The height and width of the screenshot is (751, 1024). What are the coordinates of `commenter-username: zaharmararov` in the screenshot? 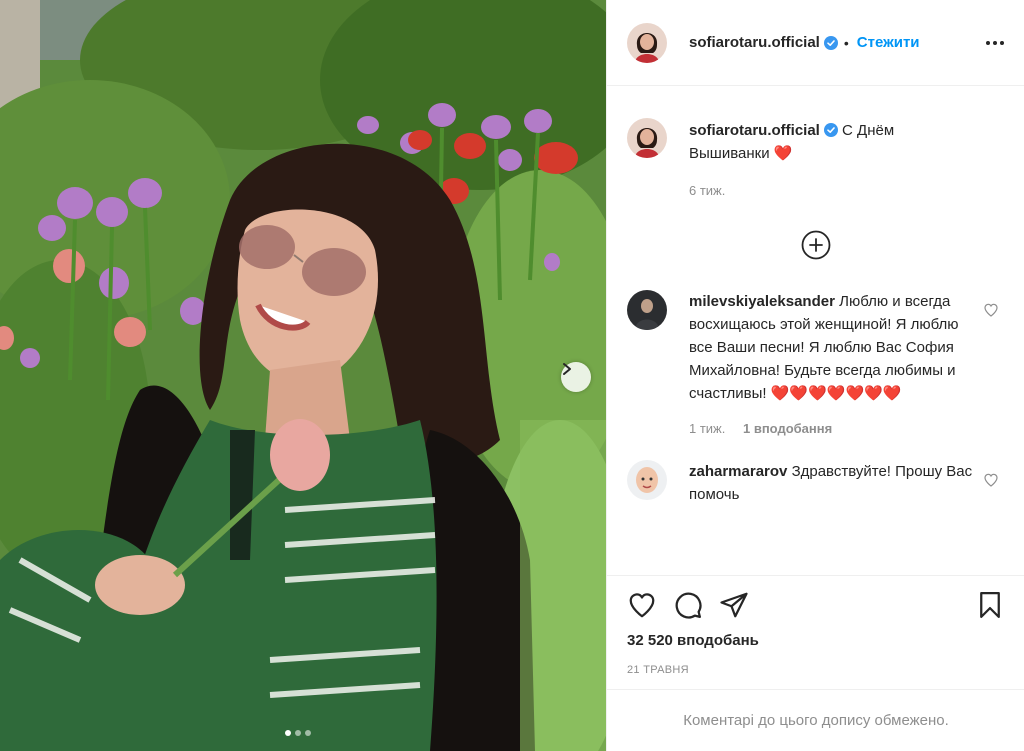 It's located at (738, 471).